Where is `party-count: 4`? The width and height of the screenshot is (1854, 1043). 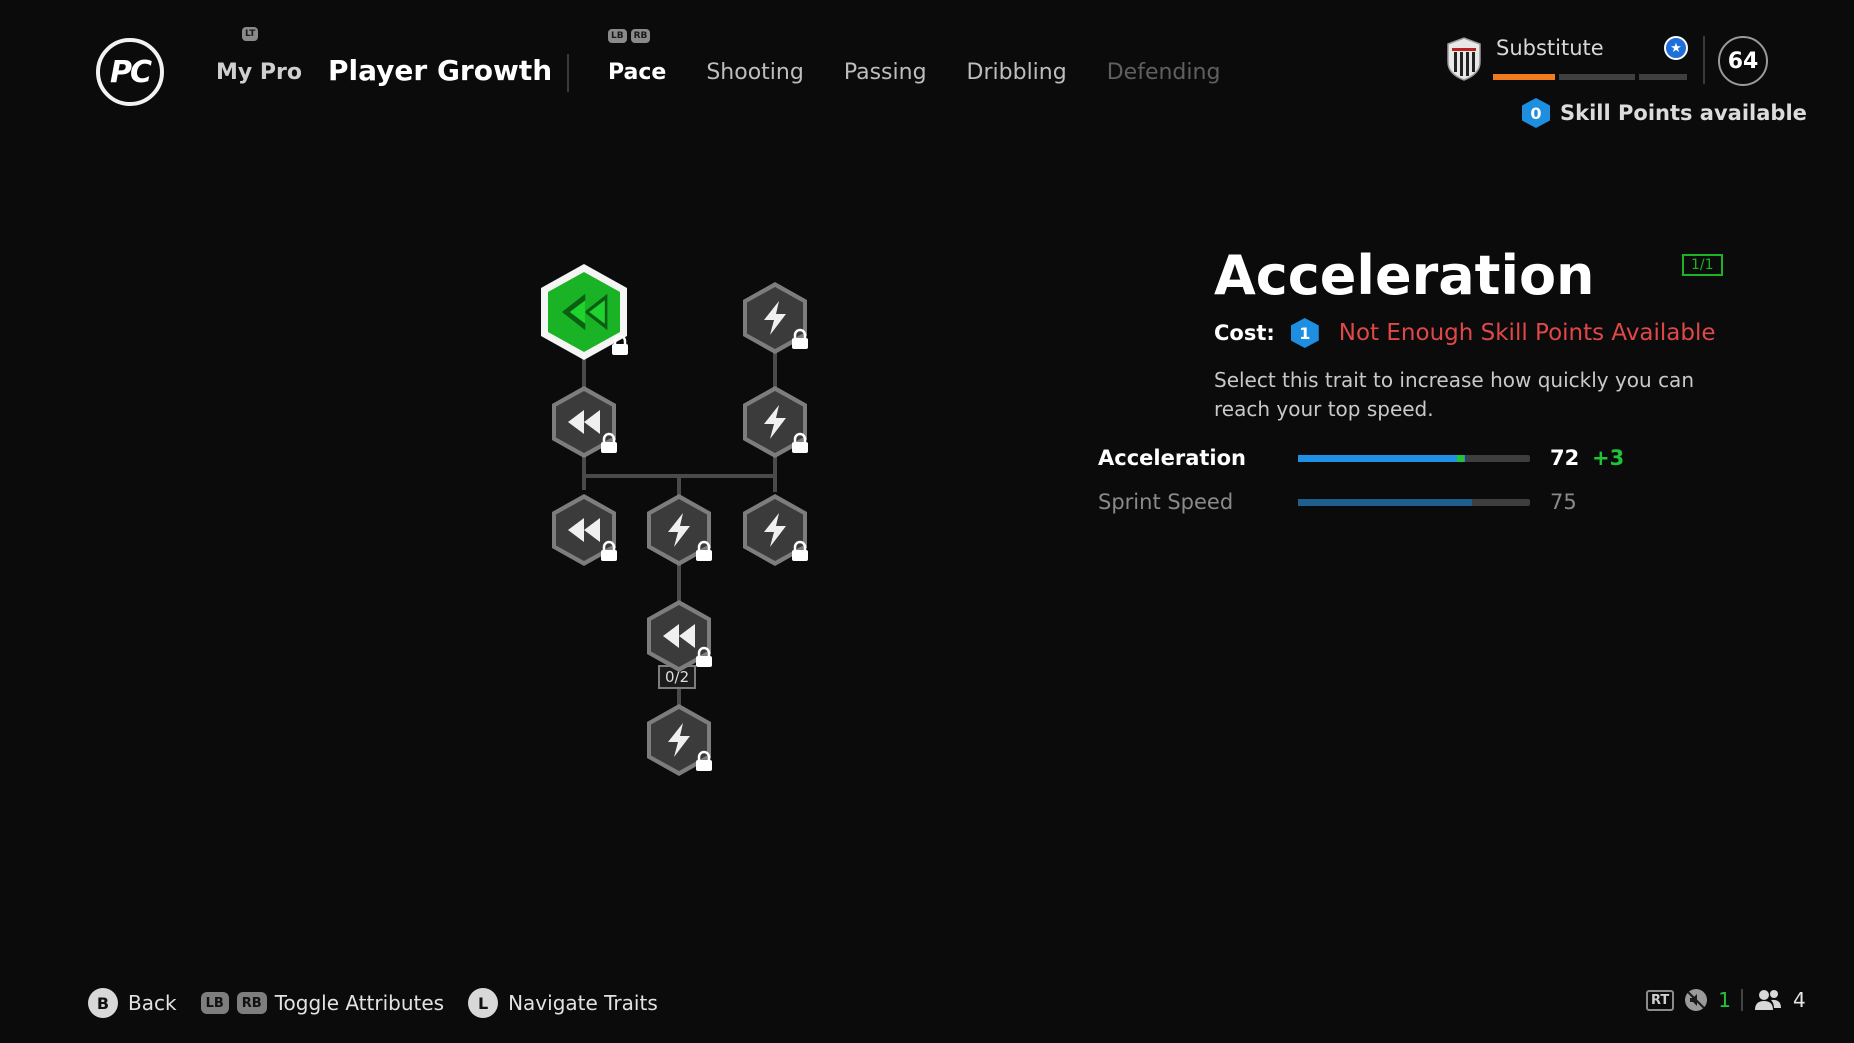 party-count: 4 is located at coordinates (1799, 1000).